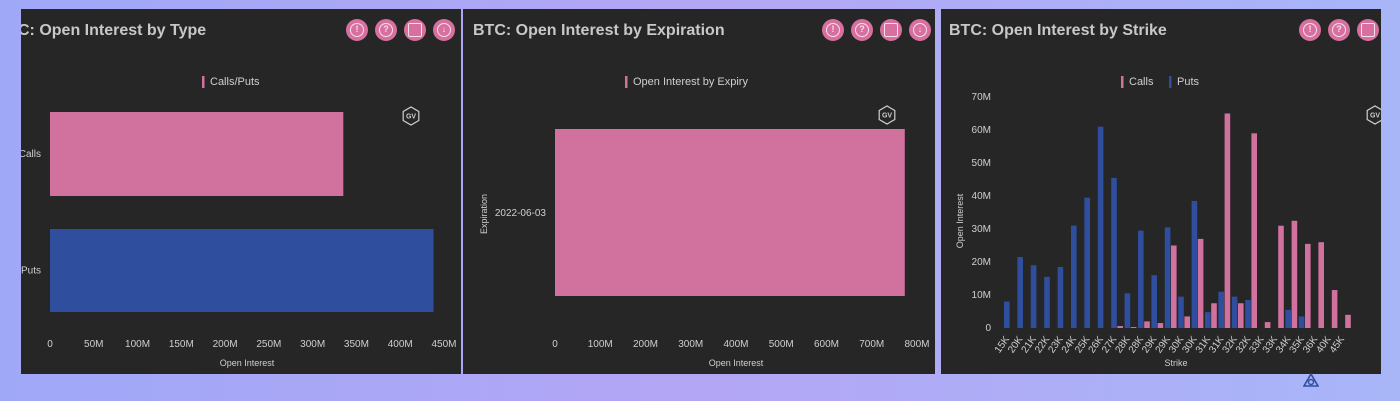 The height and width of the screenshot is (401, 1400). I want to click on legend-label: Calls/Puts, so click(235, 82).